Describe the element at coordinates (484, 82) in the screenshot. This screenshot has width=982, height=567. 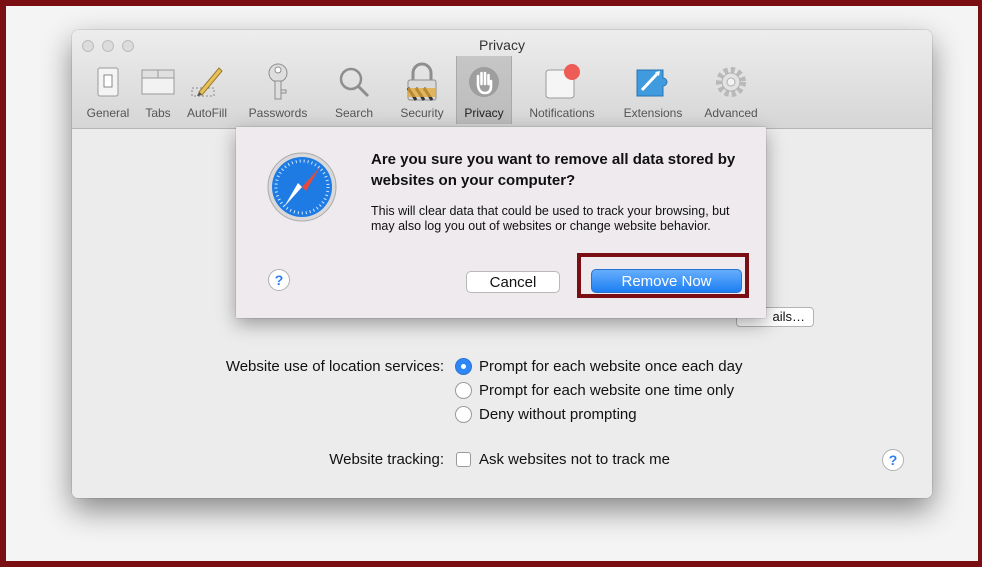
I see `hand-icon` at that location.